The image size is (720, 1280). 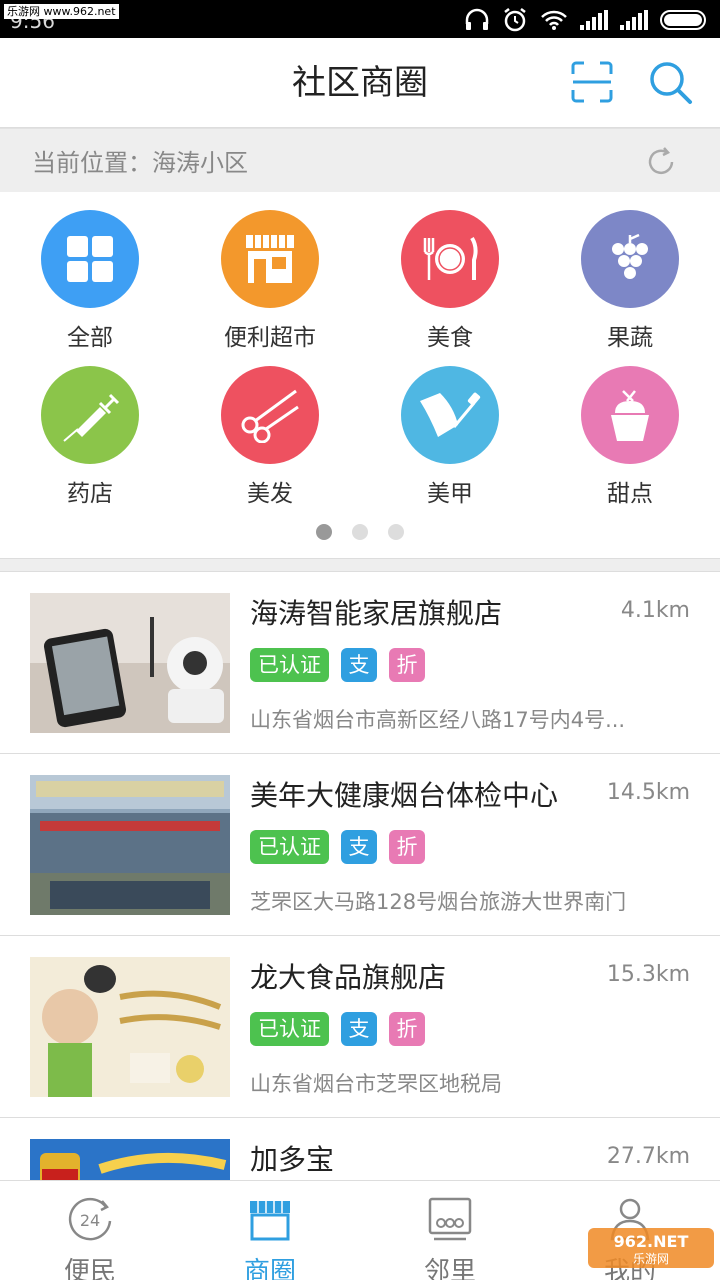 I want to click on wifi-icon, so click(x=554, y=20).